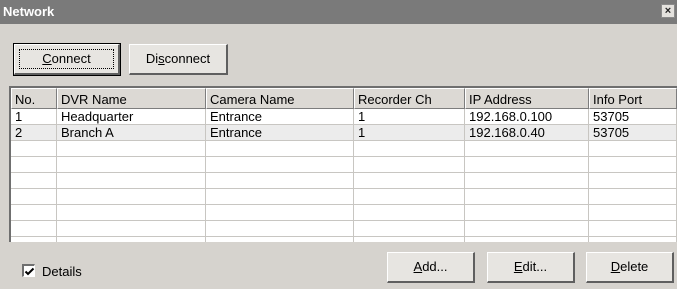 Image resolution: width=677 pixels, height=289 pixels. I want to click on column-header-ip-address: IP Address, so click(527, 98).